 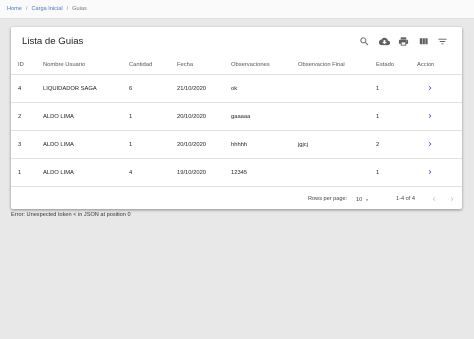 I want to click on rows-per-page-select: 10, so click(x=365, y=199).